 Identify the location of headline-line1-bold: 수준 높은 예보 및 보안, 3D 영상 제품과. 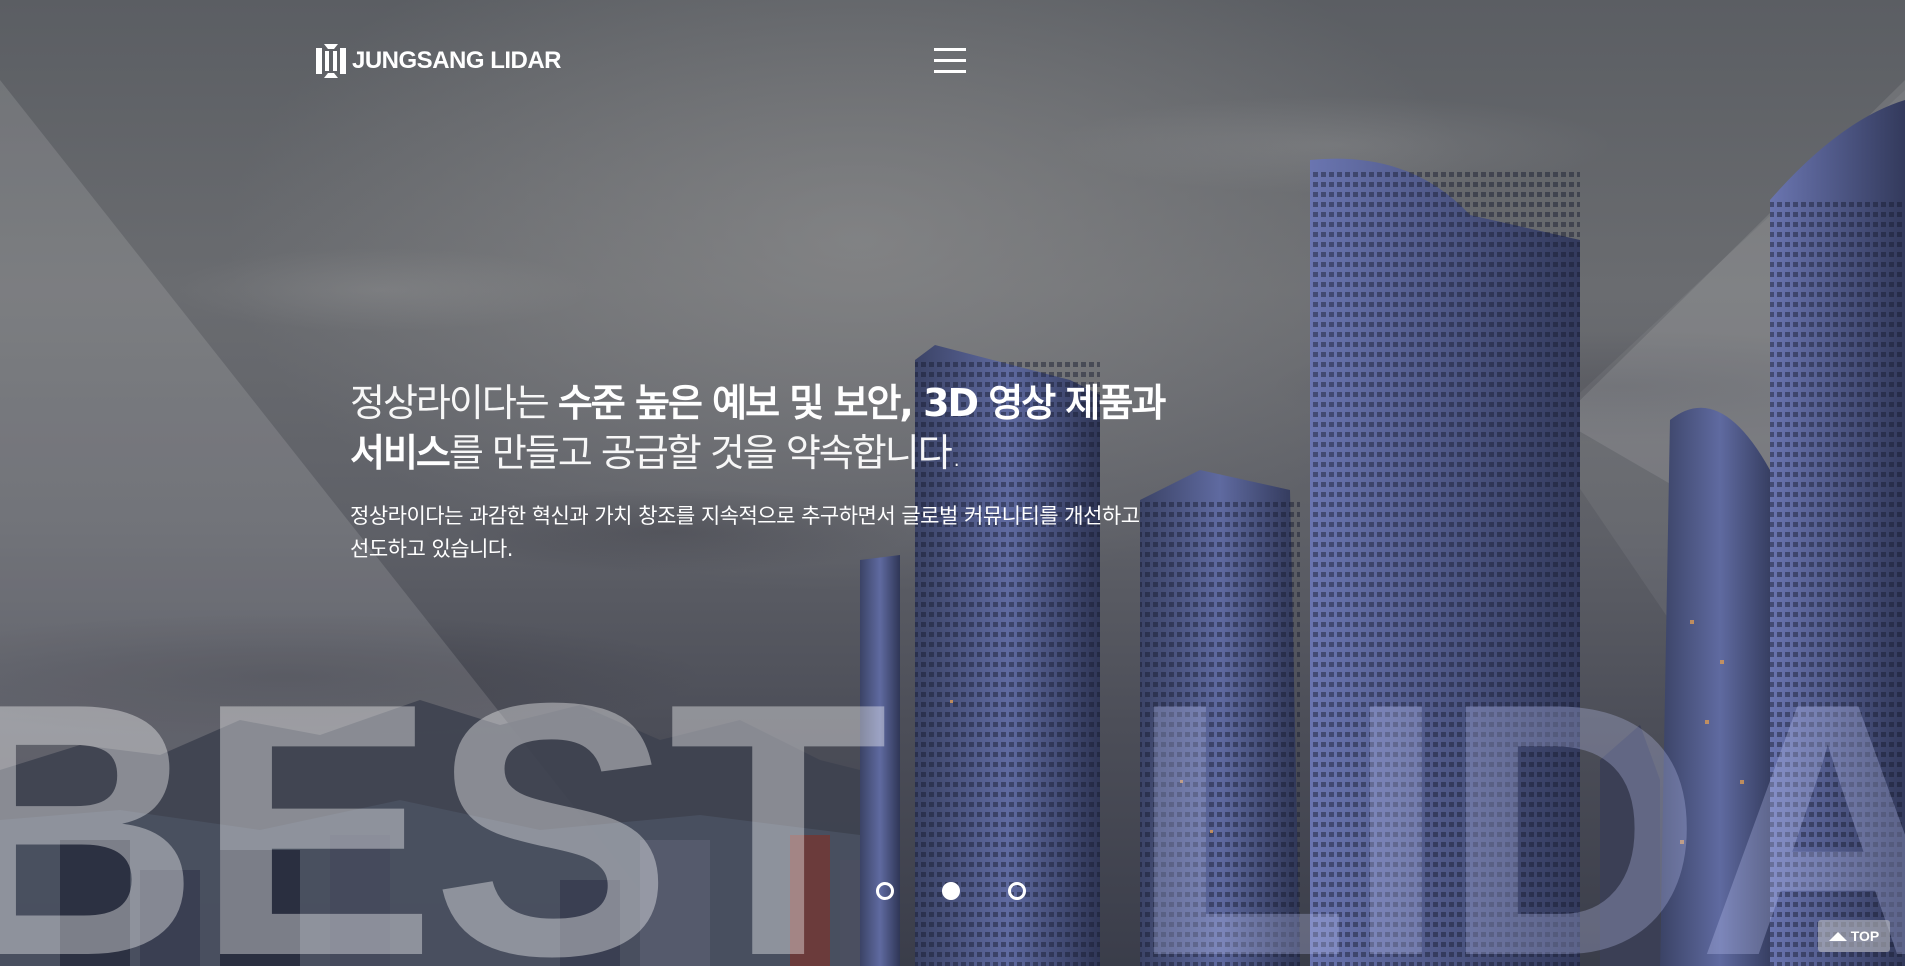
(861, 403).